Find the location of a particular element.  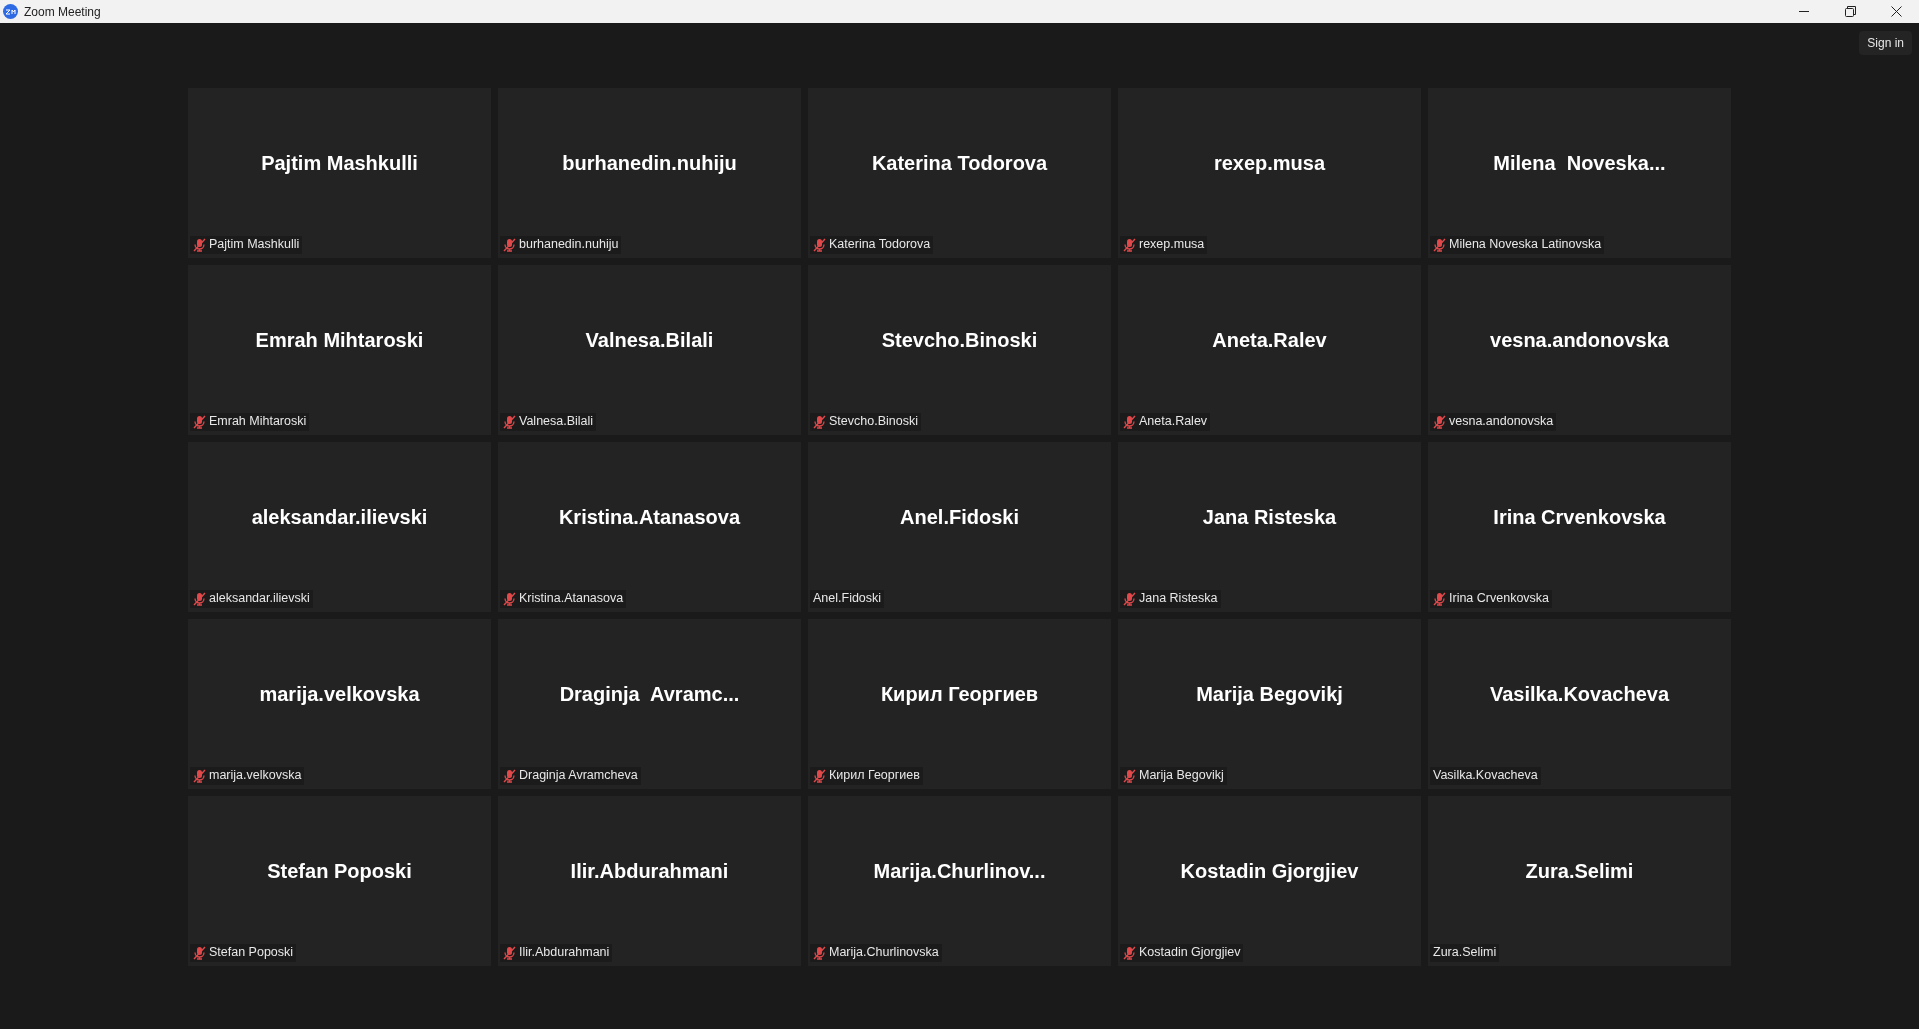

participant-display-name: Kostadin Gjorgjiev is located at coordinates (1269, 871).